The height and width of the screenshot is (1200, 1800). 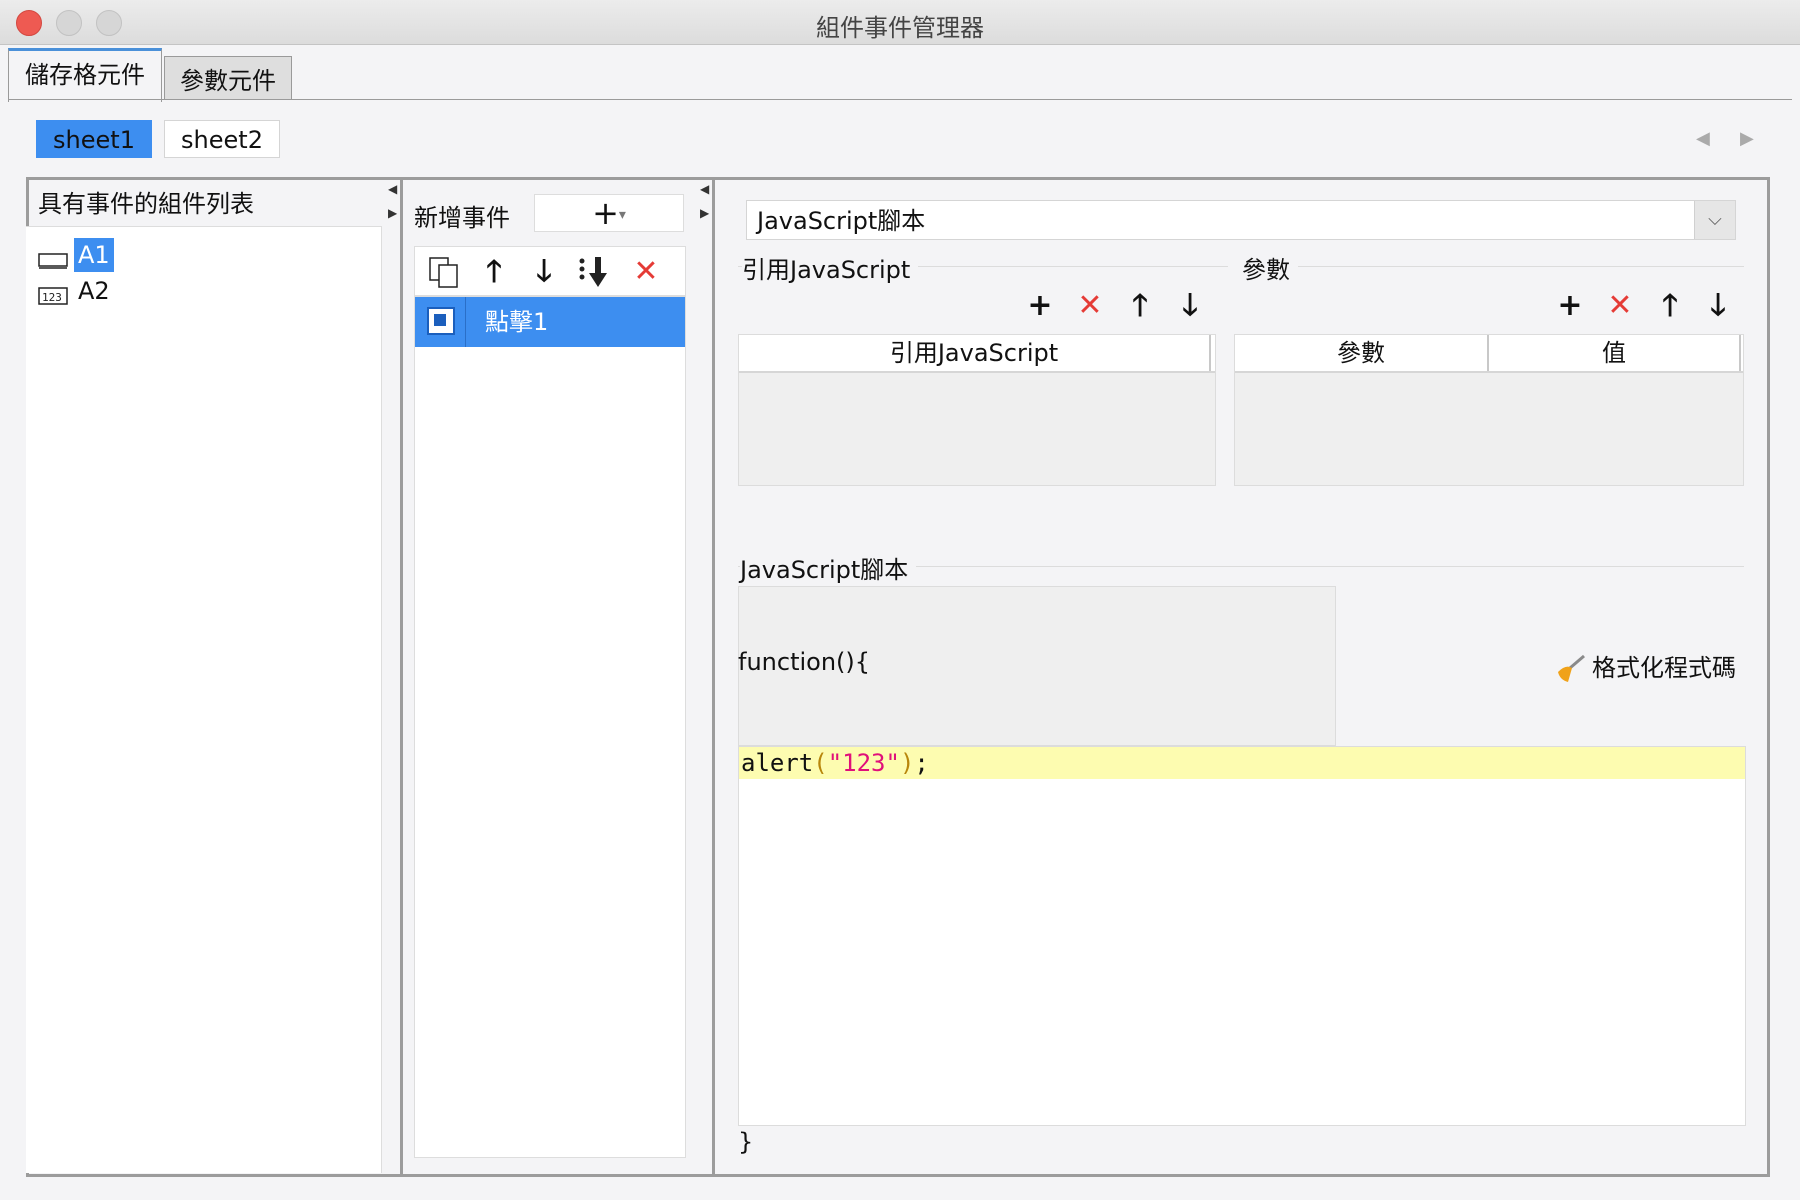 I want to click on splitter-right: ◀ ▶, so click(x=707, y=677).